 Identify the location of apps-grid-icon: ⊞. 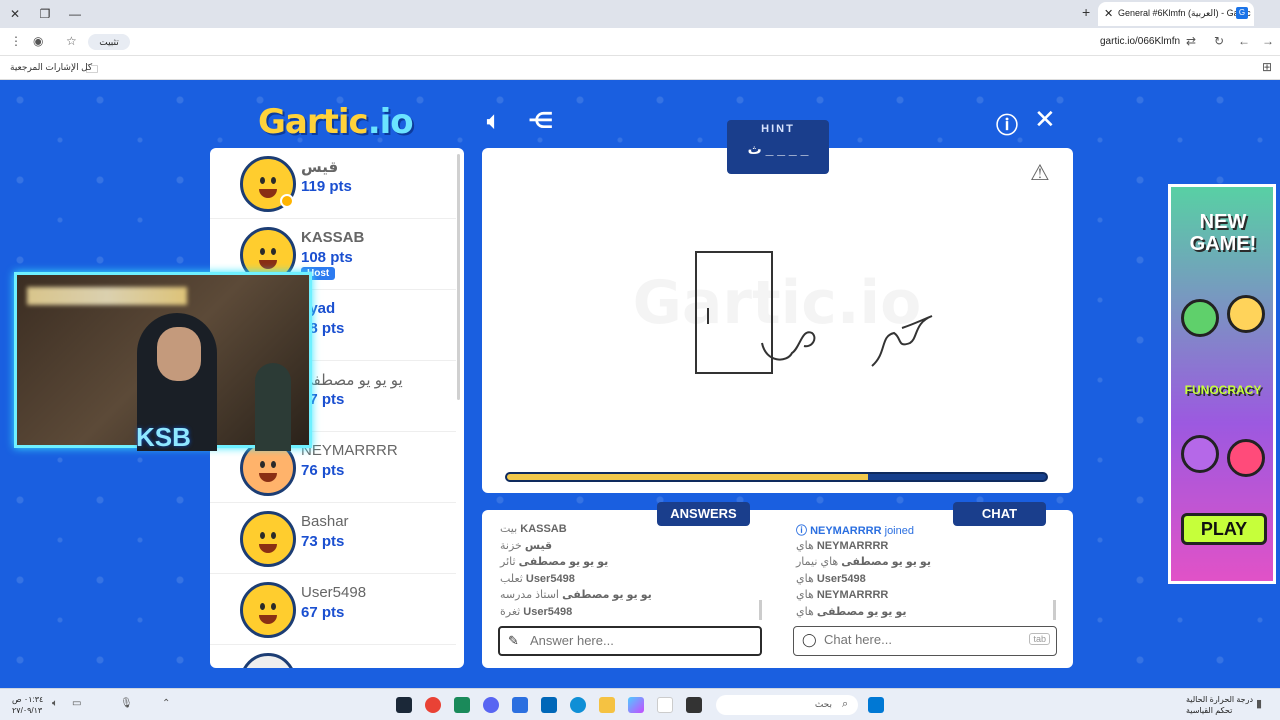
(1267, 67).